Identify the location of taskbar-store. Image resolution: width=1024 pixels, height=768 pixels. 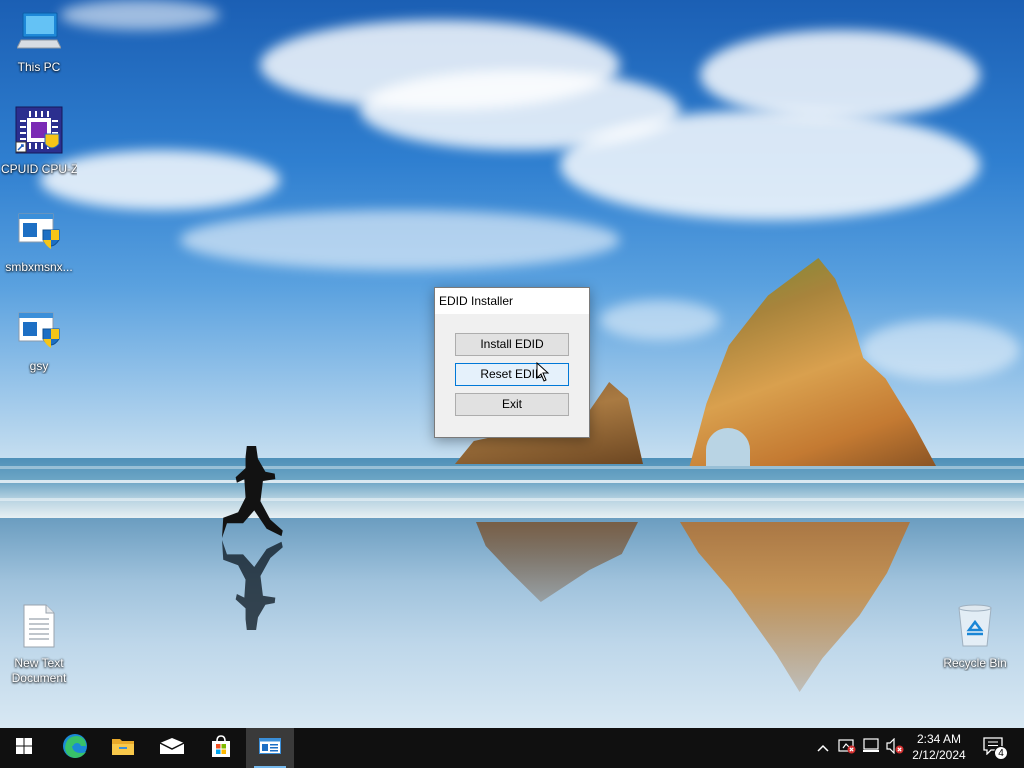
(221, 748).